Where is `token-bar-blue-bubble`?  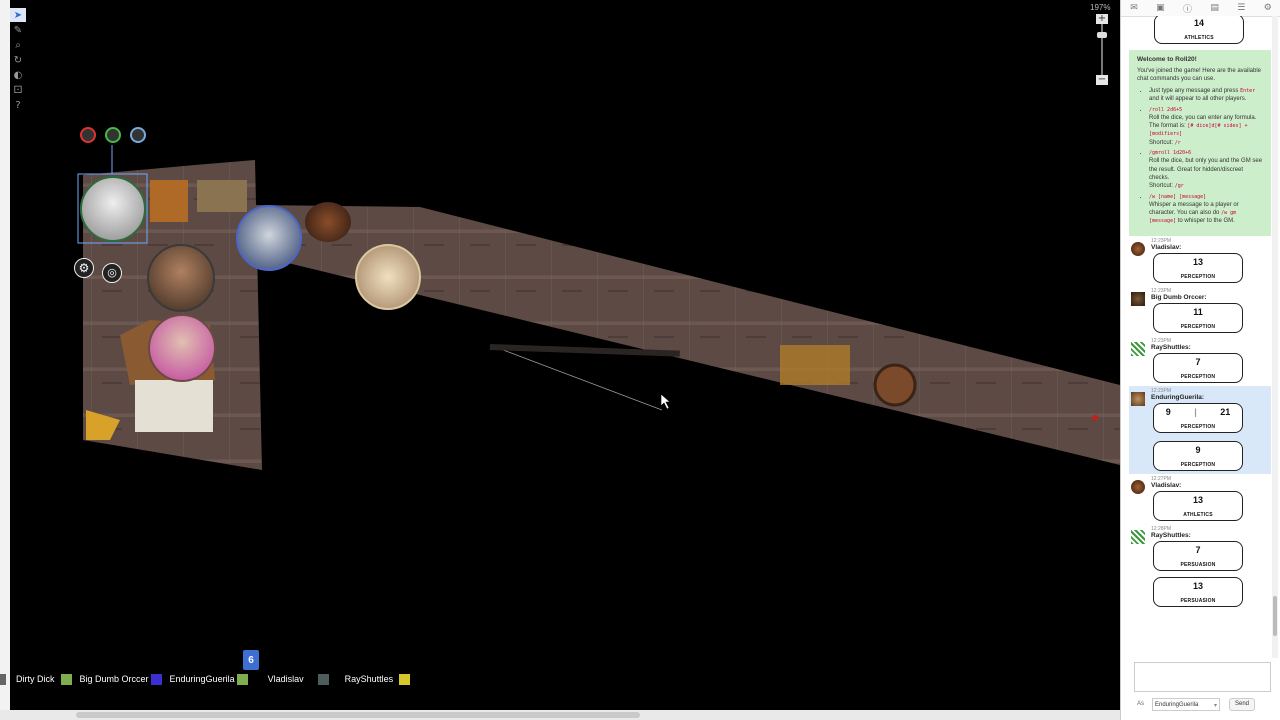
token-bar-blue-bubble is located at coordinates (138, 135).